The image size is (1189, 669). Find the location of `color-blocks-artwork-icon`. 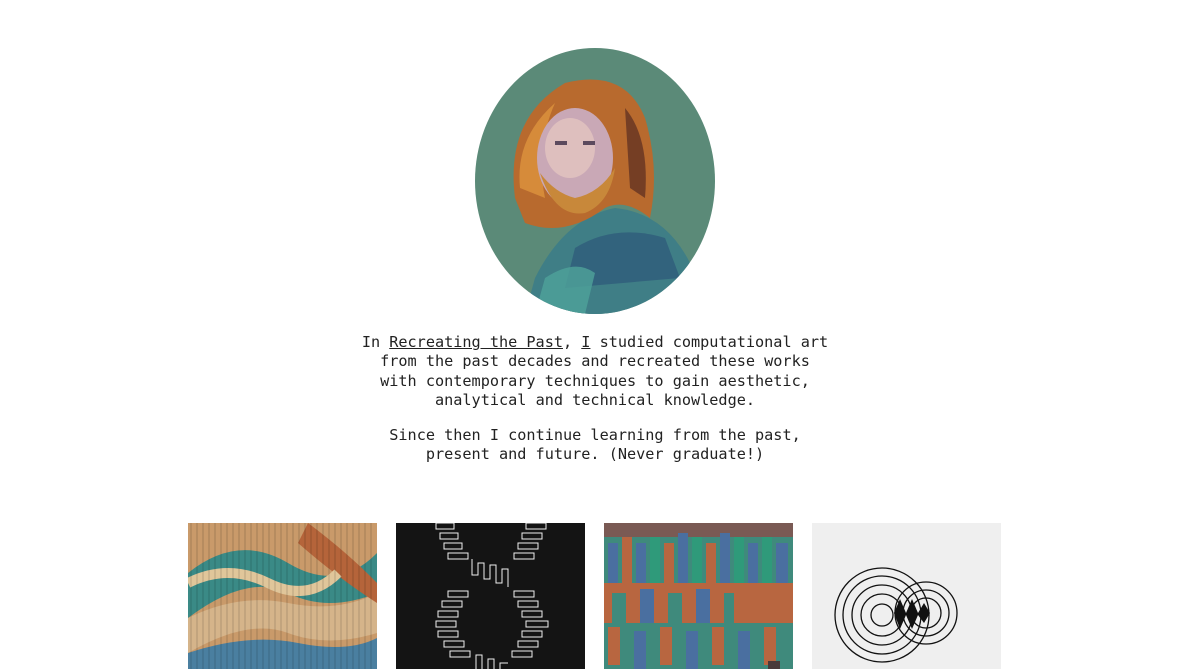

color-blocks-artwork-icon is located at coordinates (698, 596).